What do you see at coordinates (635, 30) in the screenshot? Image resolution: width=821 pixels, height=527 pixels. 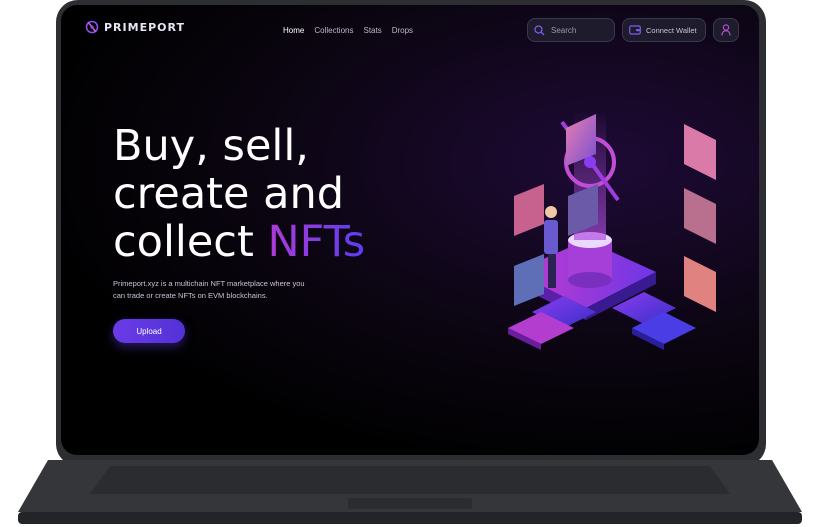 I see `wallet-icon` at bounding box center [635, 30].